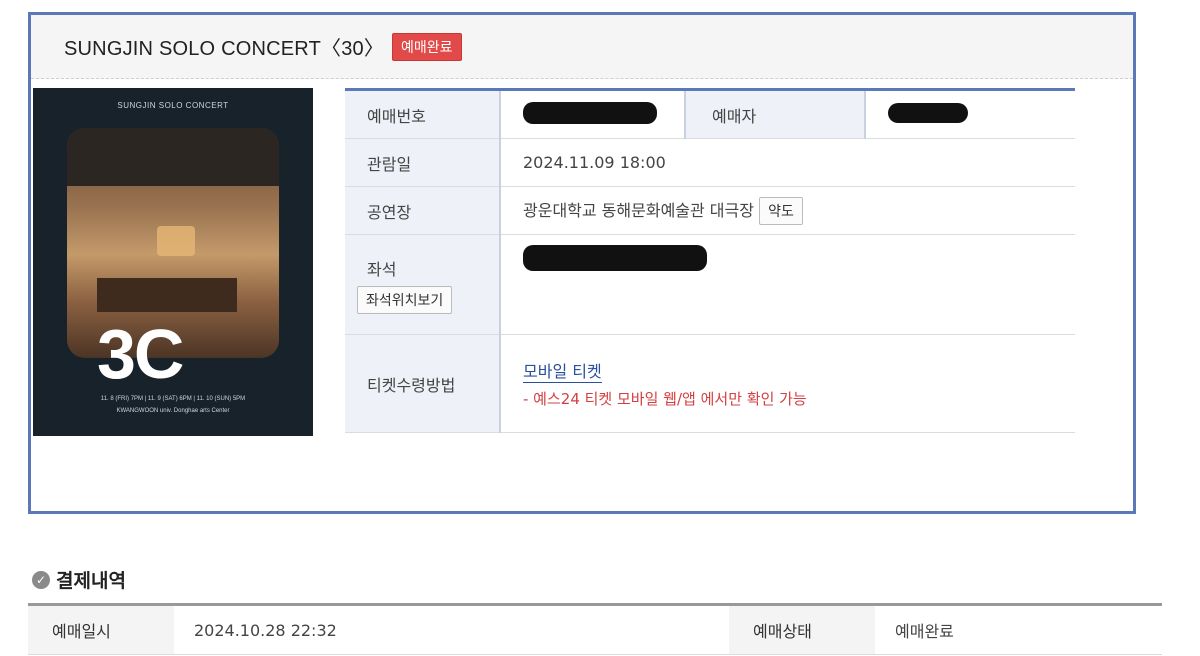  I want to click on booker-value, so click(970, 114).